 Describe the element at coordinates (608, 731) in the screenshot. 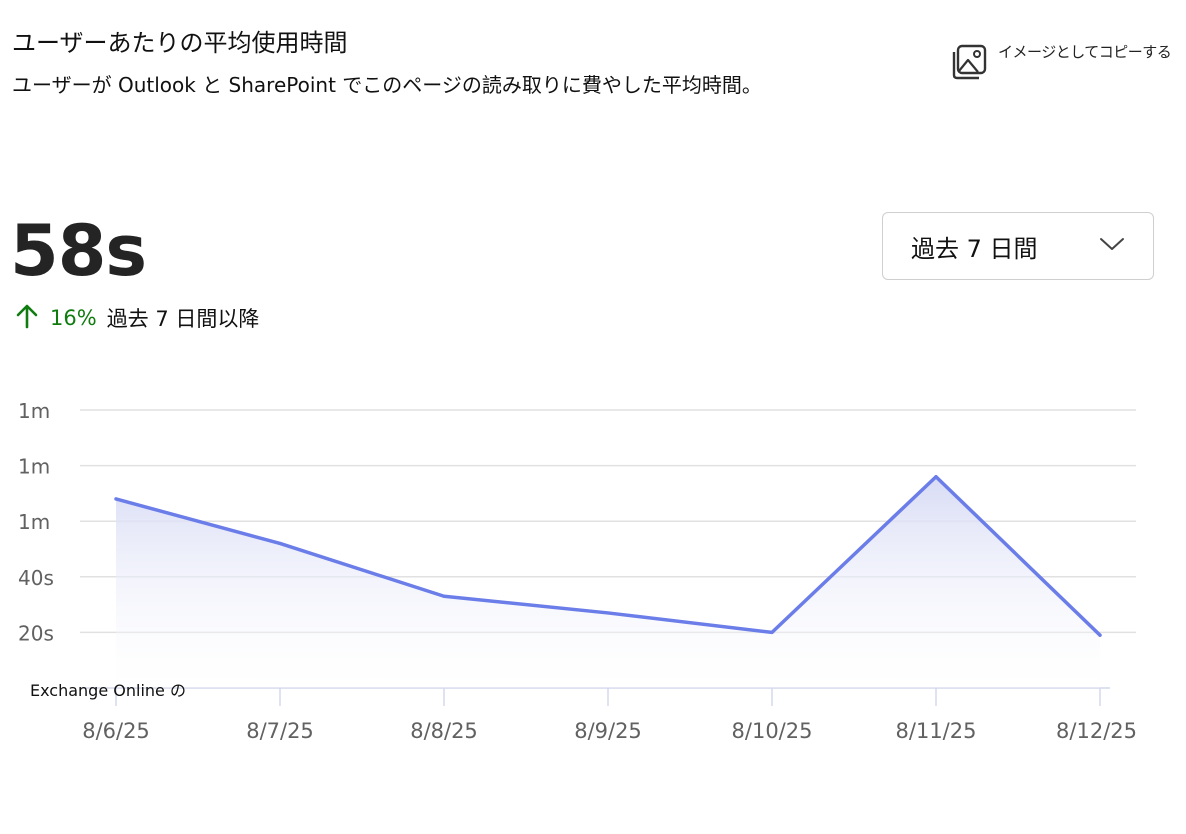

I see `x-tick-label: 8/9/25` at that location.